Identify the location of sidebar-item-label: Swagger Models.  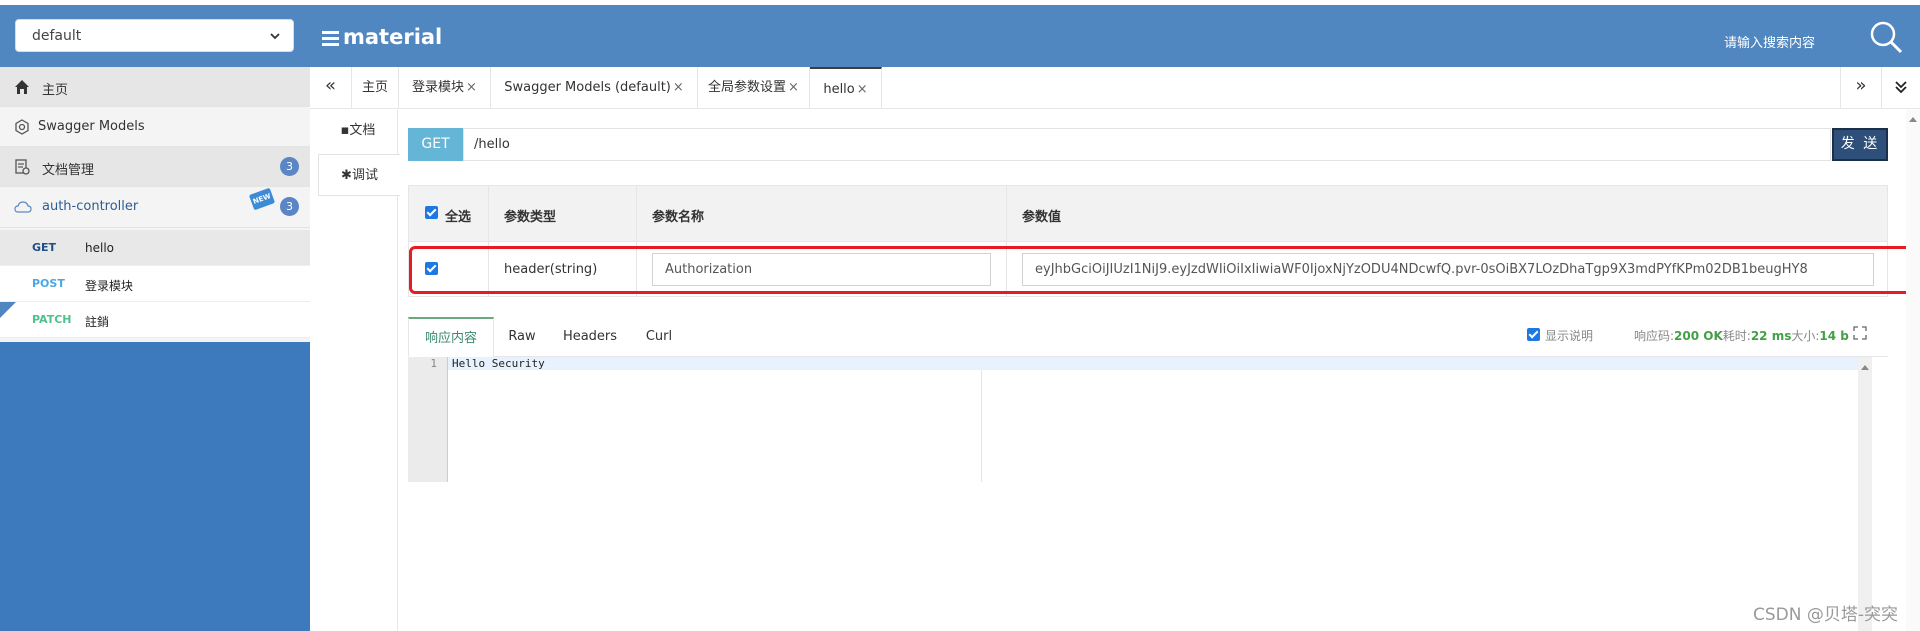
(91, 126).